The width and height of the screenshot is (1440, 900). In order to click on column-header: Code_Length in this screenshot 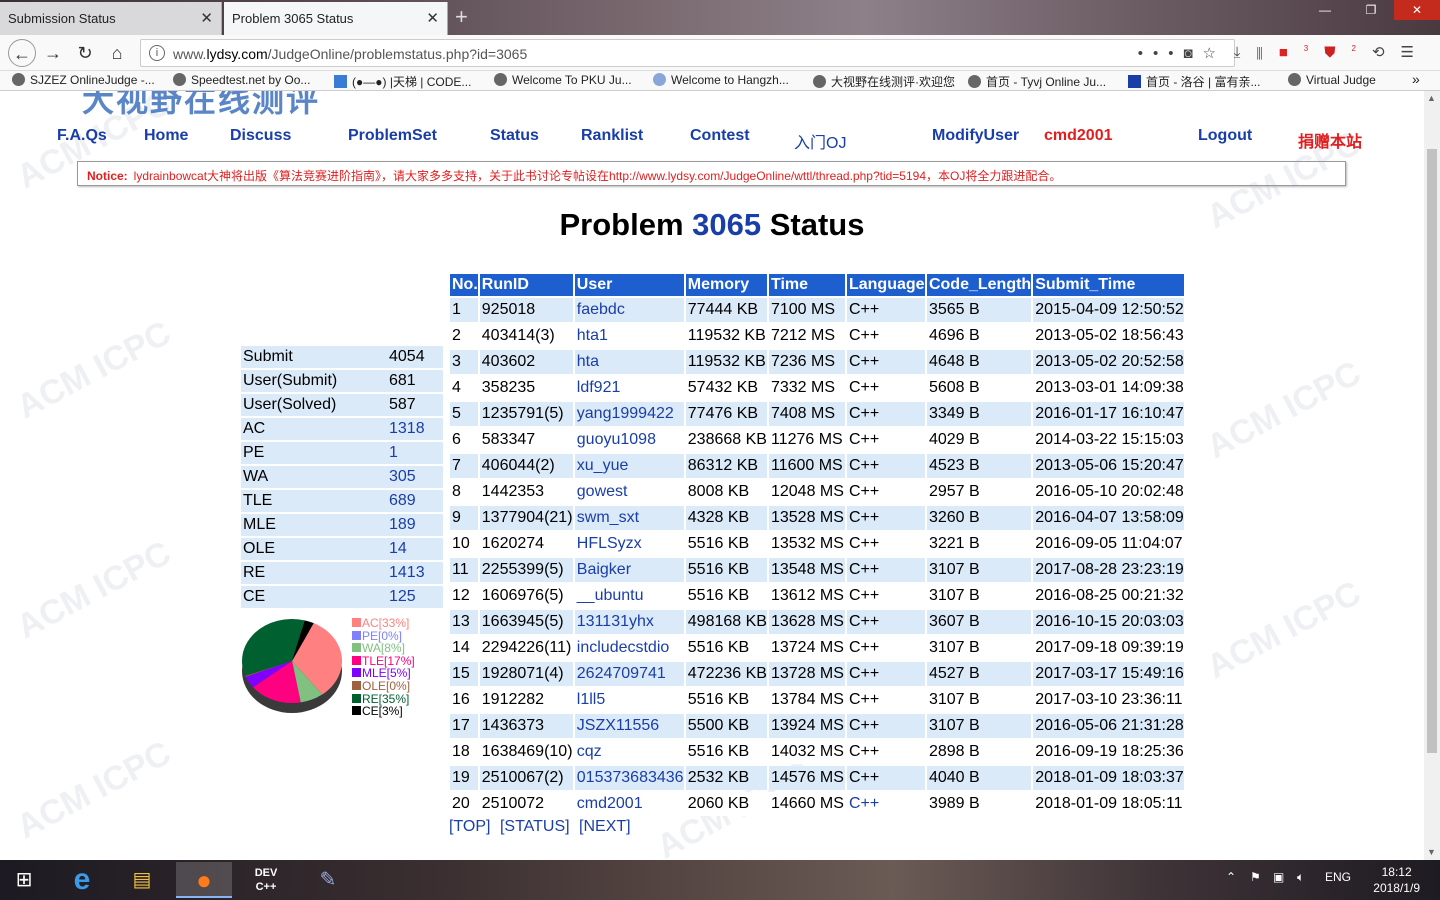, I will do `click(980, 285)`.